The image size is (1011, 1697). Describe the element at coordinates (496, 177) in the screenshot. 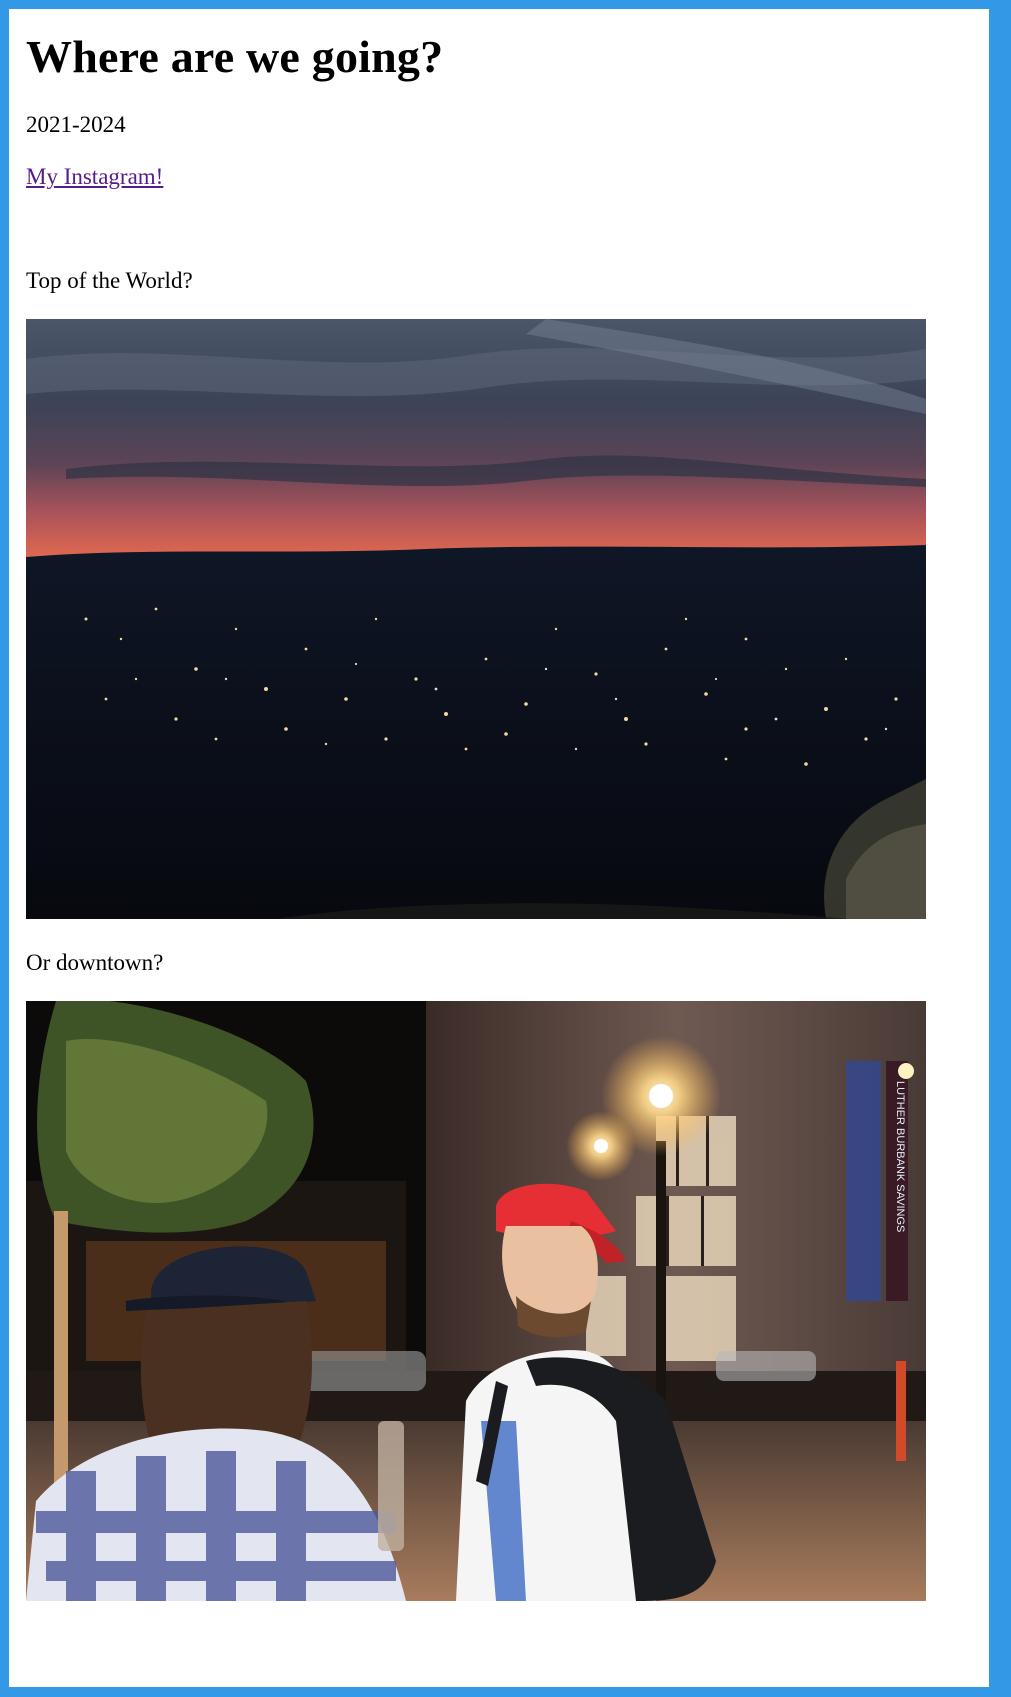

I see `instagram-link-line: My Instagram!` at that location.